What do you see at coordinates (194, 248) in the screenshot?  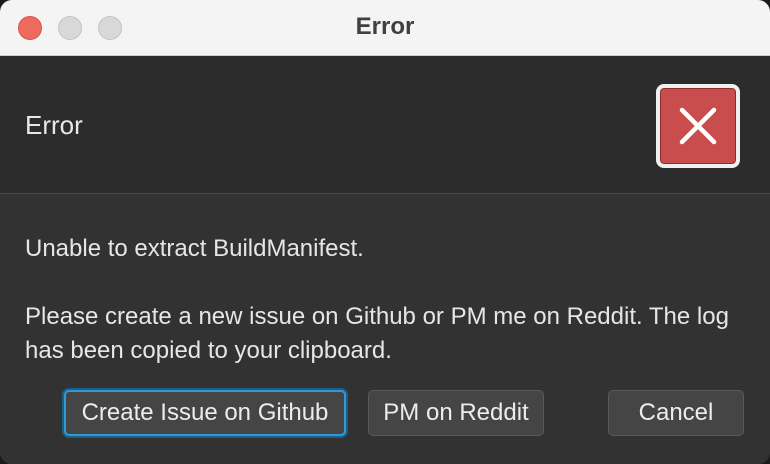 I see `error-message: Unable to extract BuildManifest.` at bounding box center [194, 248].